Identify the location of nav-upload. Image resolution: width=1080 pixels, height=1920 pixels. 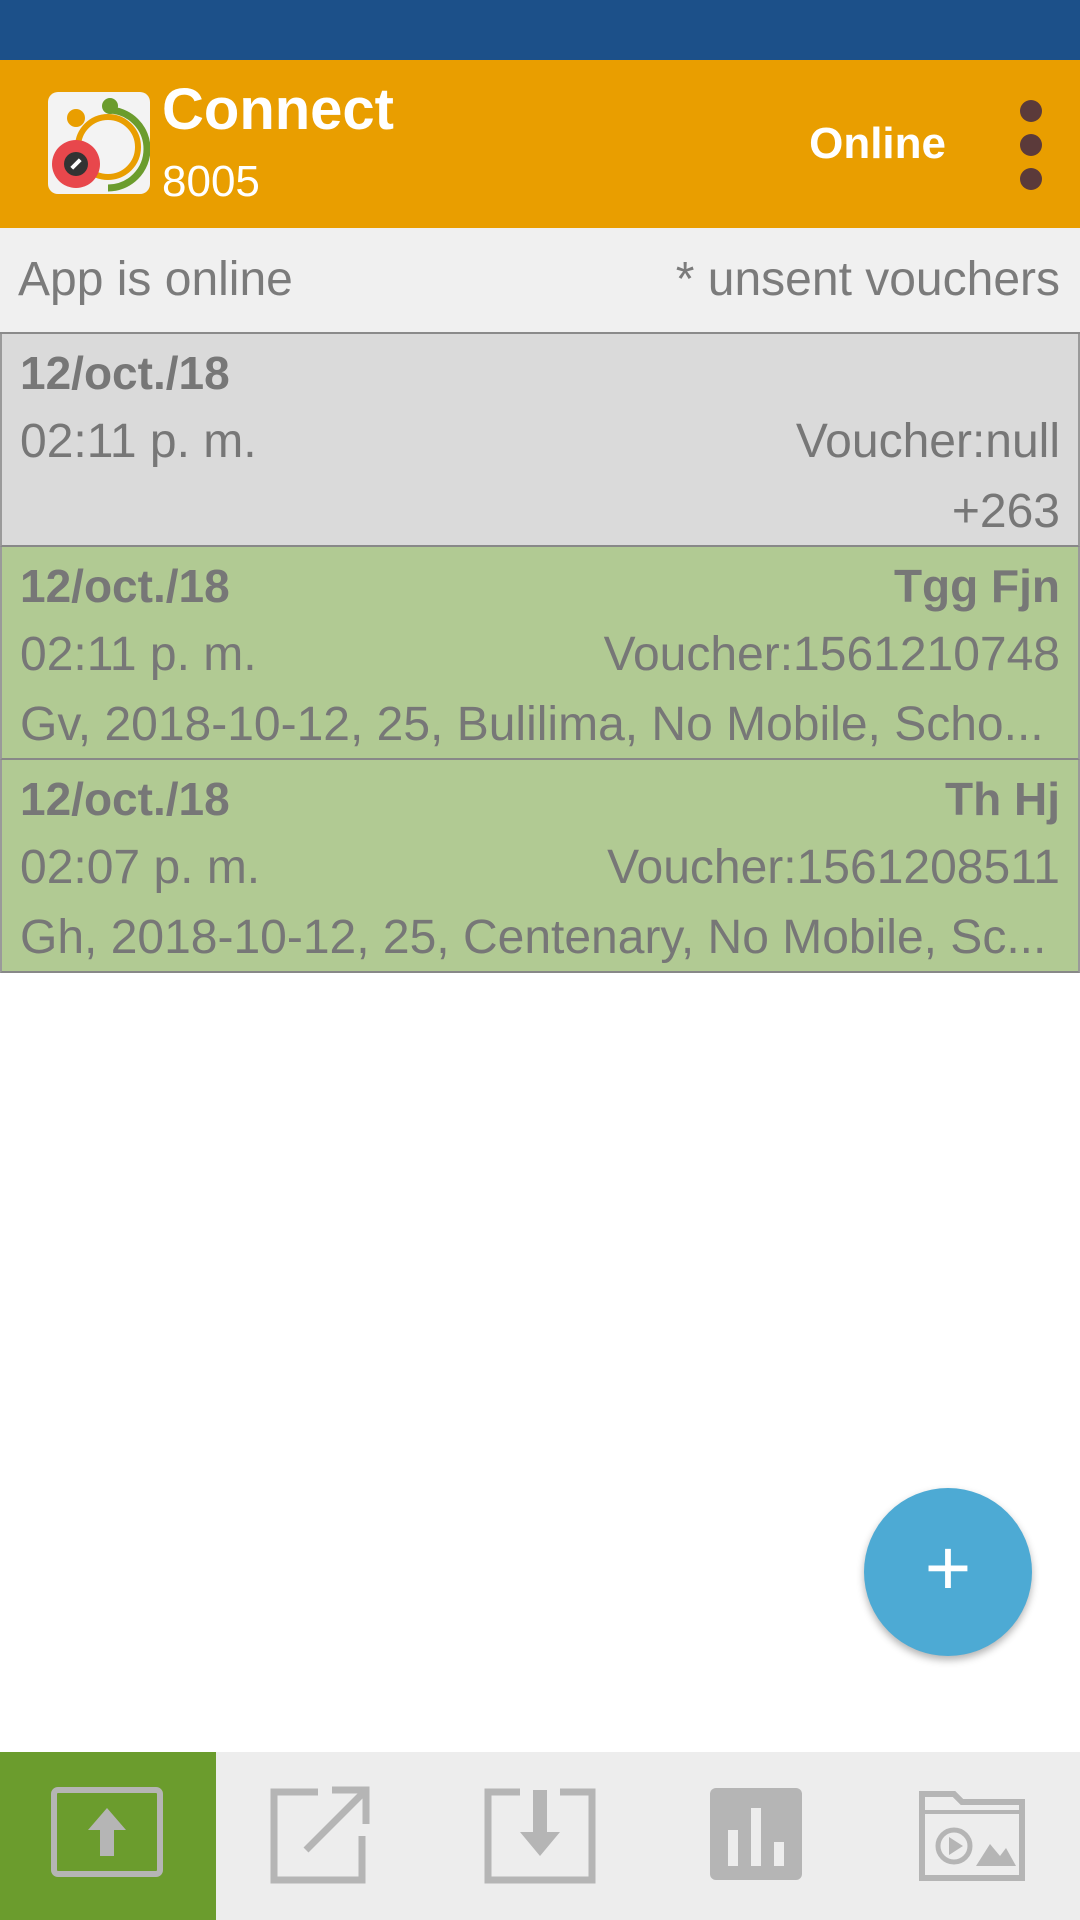
(108, 1836).